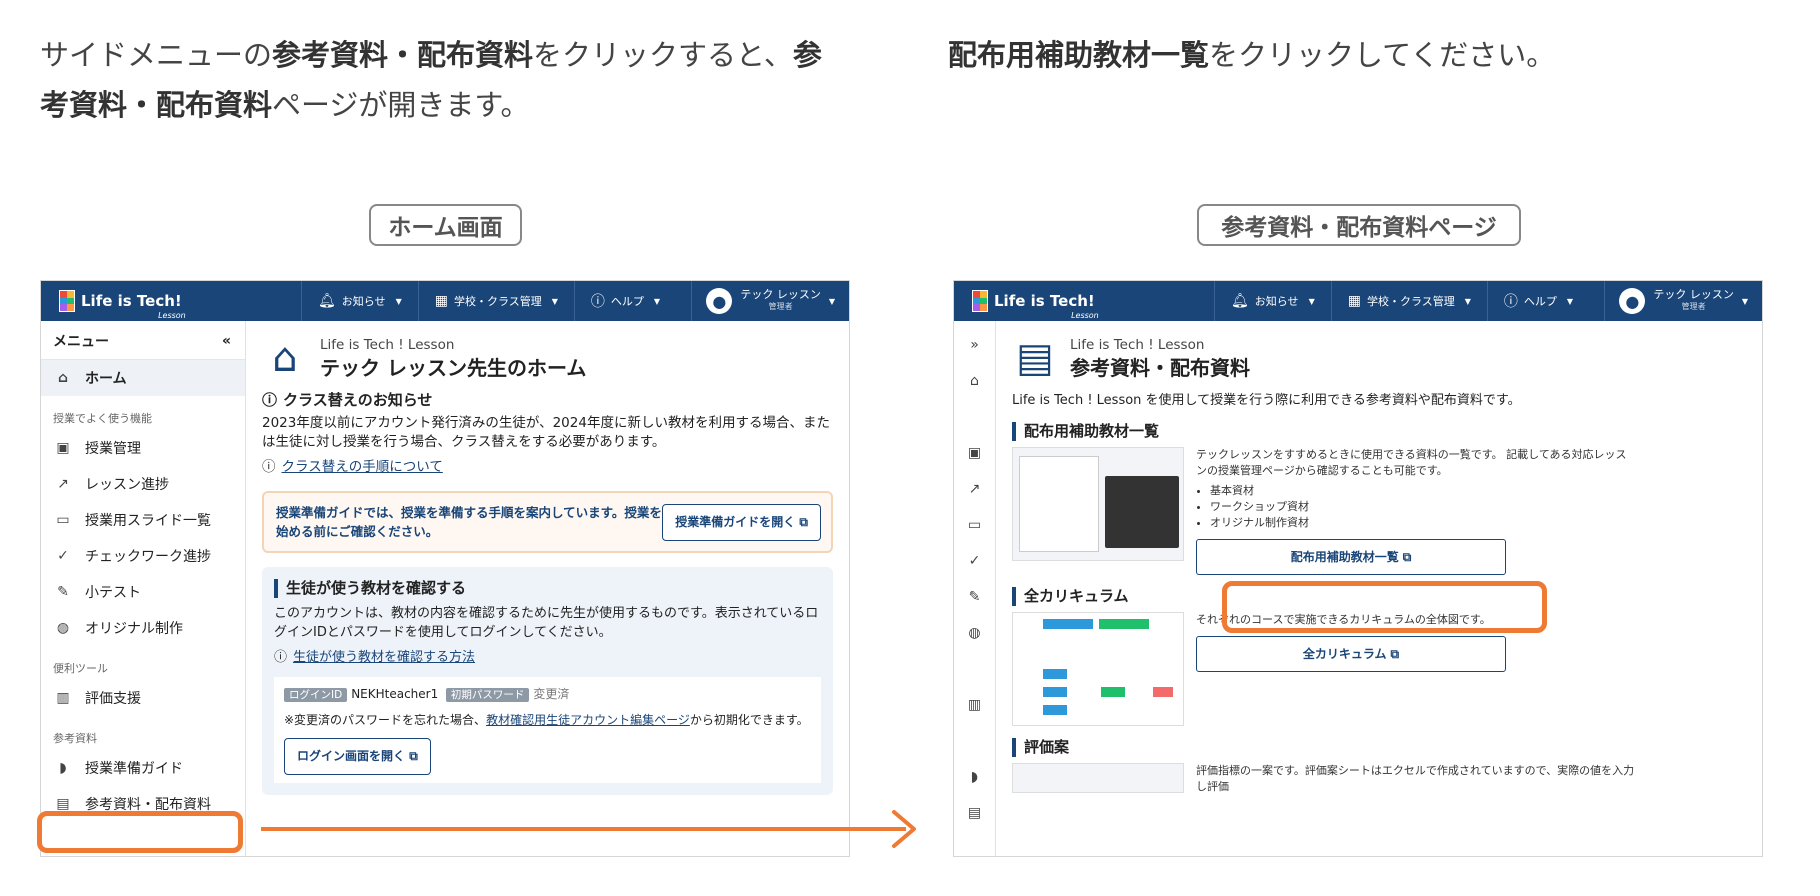 Image resolution: width=1820 pixels, height=896 pixels. I want to click on sidebar-item-home: ⌂ ホーム, so click(143, 378).